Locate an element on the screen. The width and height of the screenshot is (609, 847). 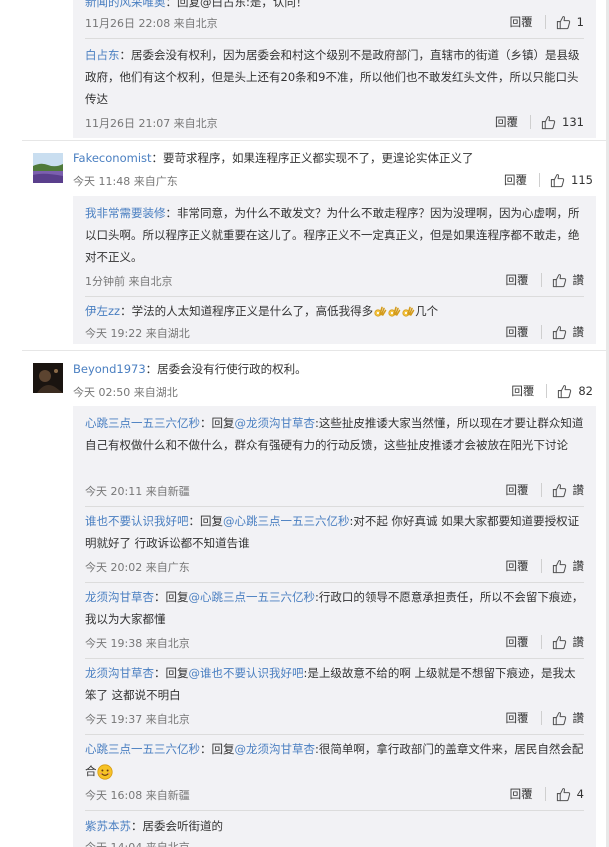
reply-meta: 1分钟前 来自北京 is located at coordinates (129, 281).